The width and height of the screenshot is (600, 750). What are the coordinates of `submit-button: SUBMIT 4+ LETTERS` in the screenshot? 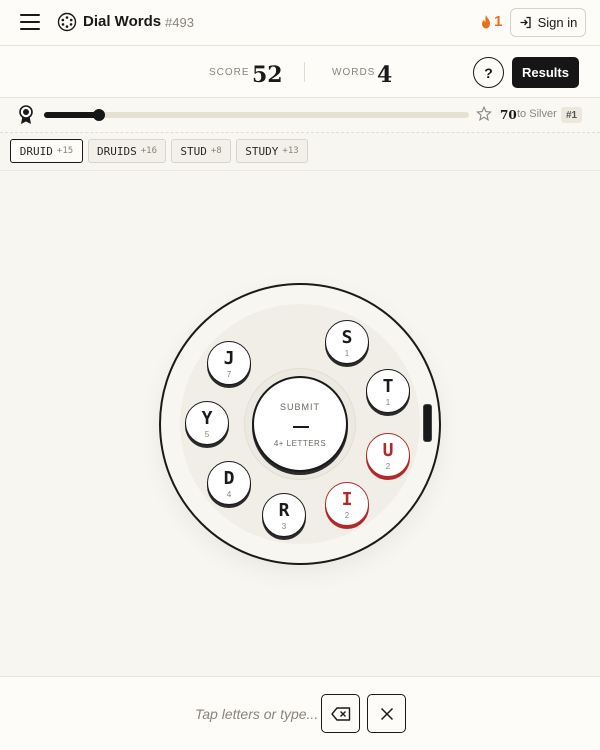 It's located at (300, 424).